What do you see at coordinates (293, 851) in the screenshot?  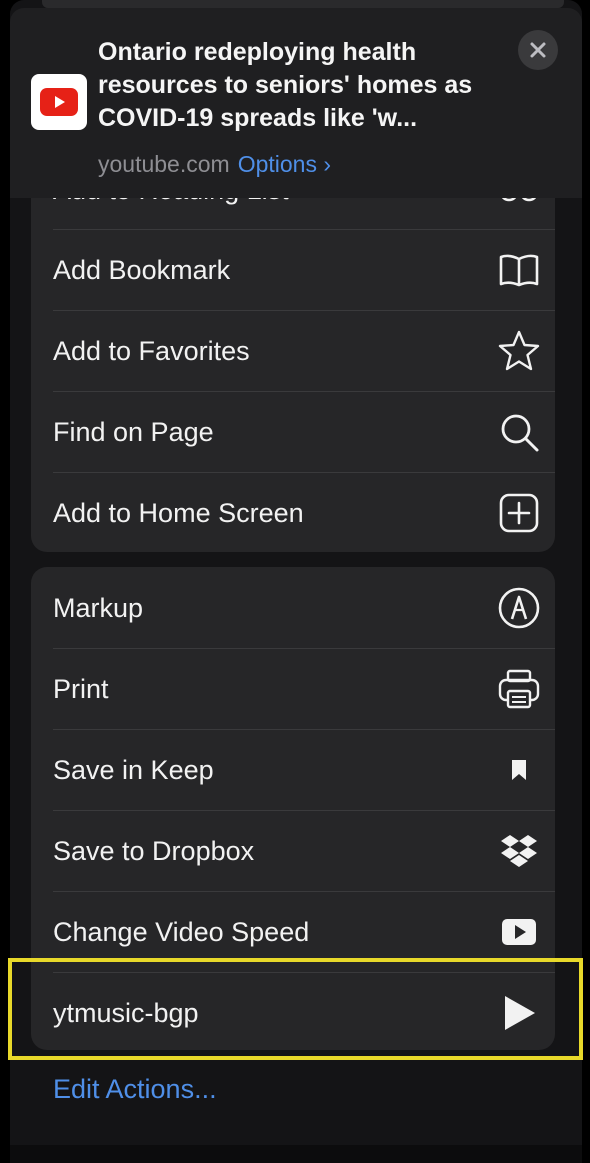 I see `action-save-to-dropbox: Save to Dropbox` at bounding box center [293, 851].